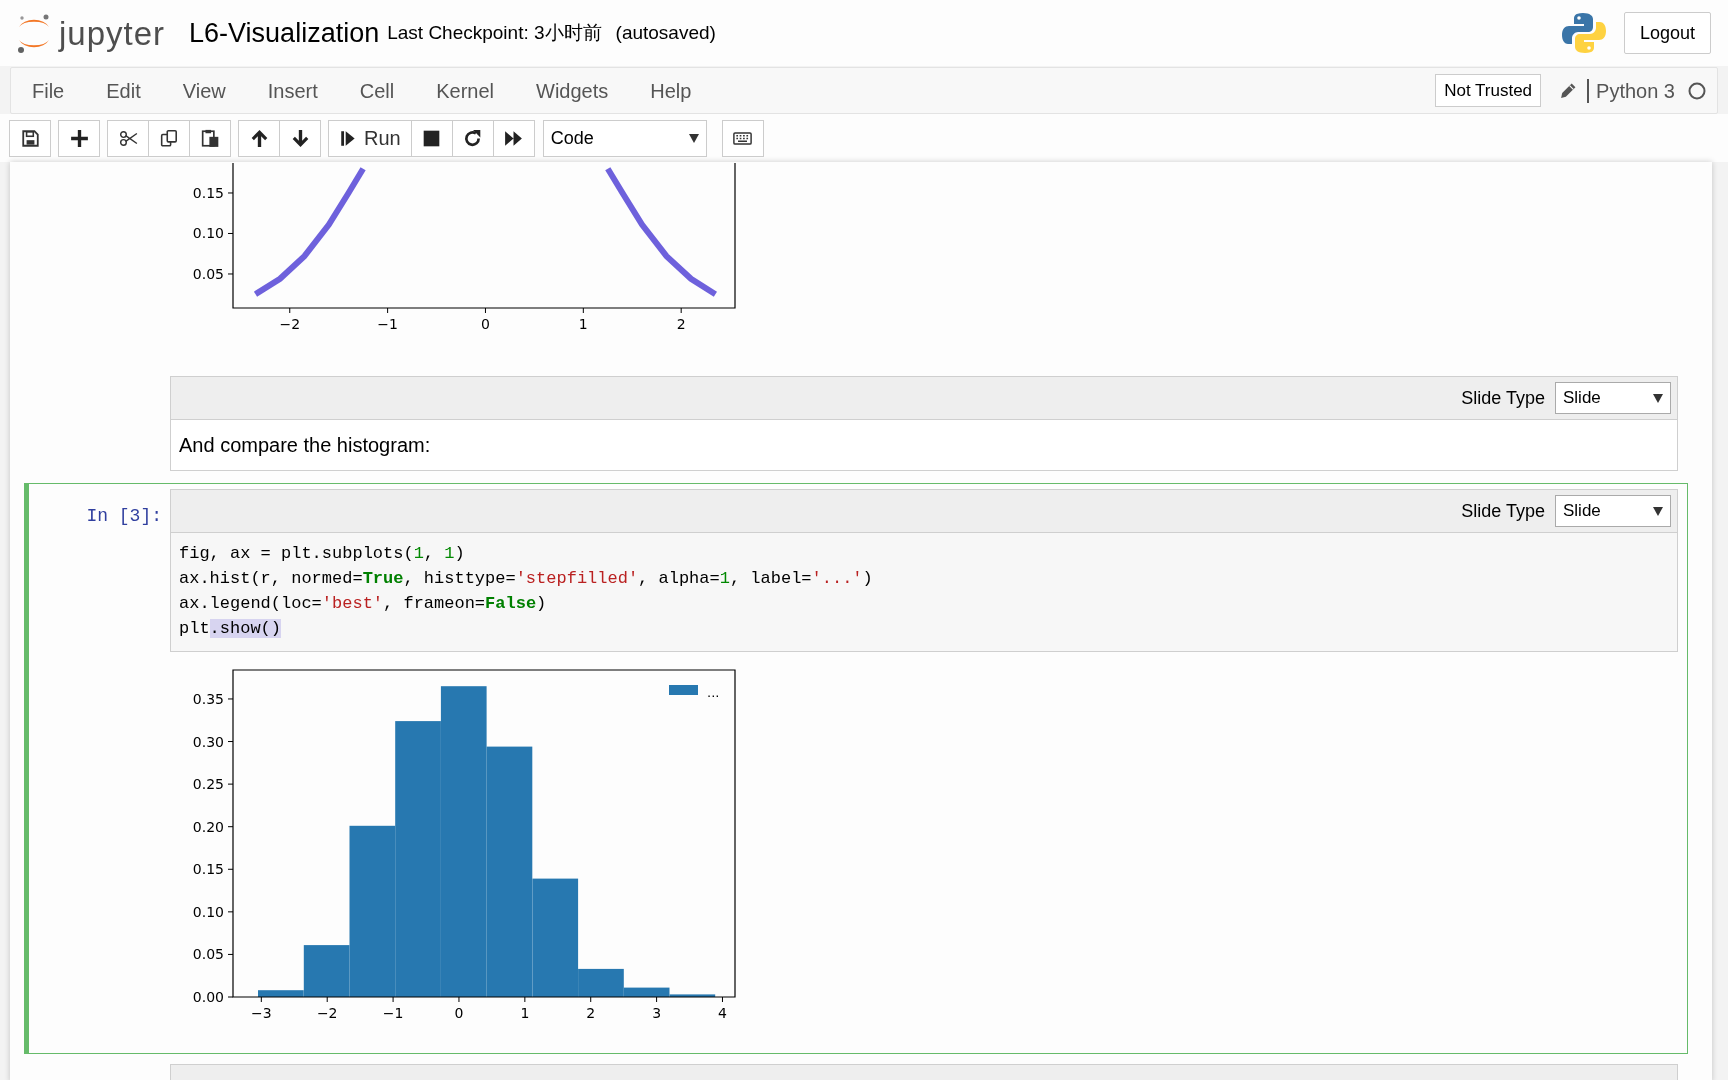 Image resolution: width=1728 pixels, height=1080 pixels. I want to click on python-logo-icon, so click(1583, 33).